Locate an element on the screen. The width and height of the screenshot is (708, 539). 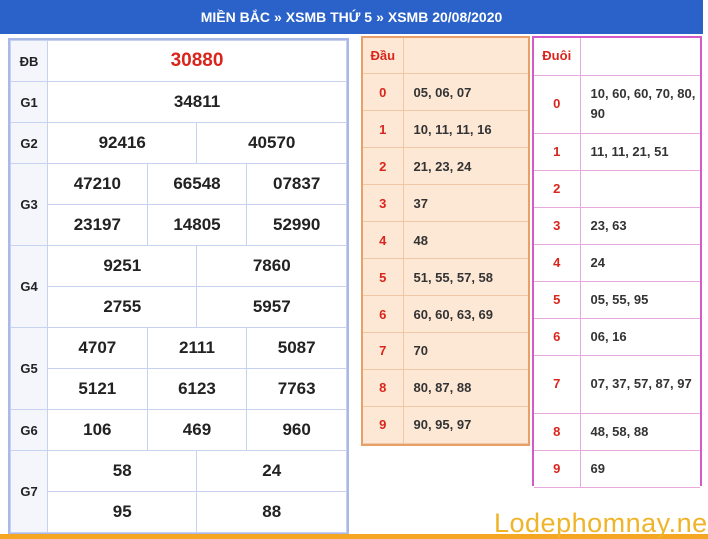
dau-key: 7 is located at coordinates (383, 351).